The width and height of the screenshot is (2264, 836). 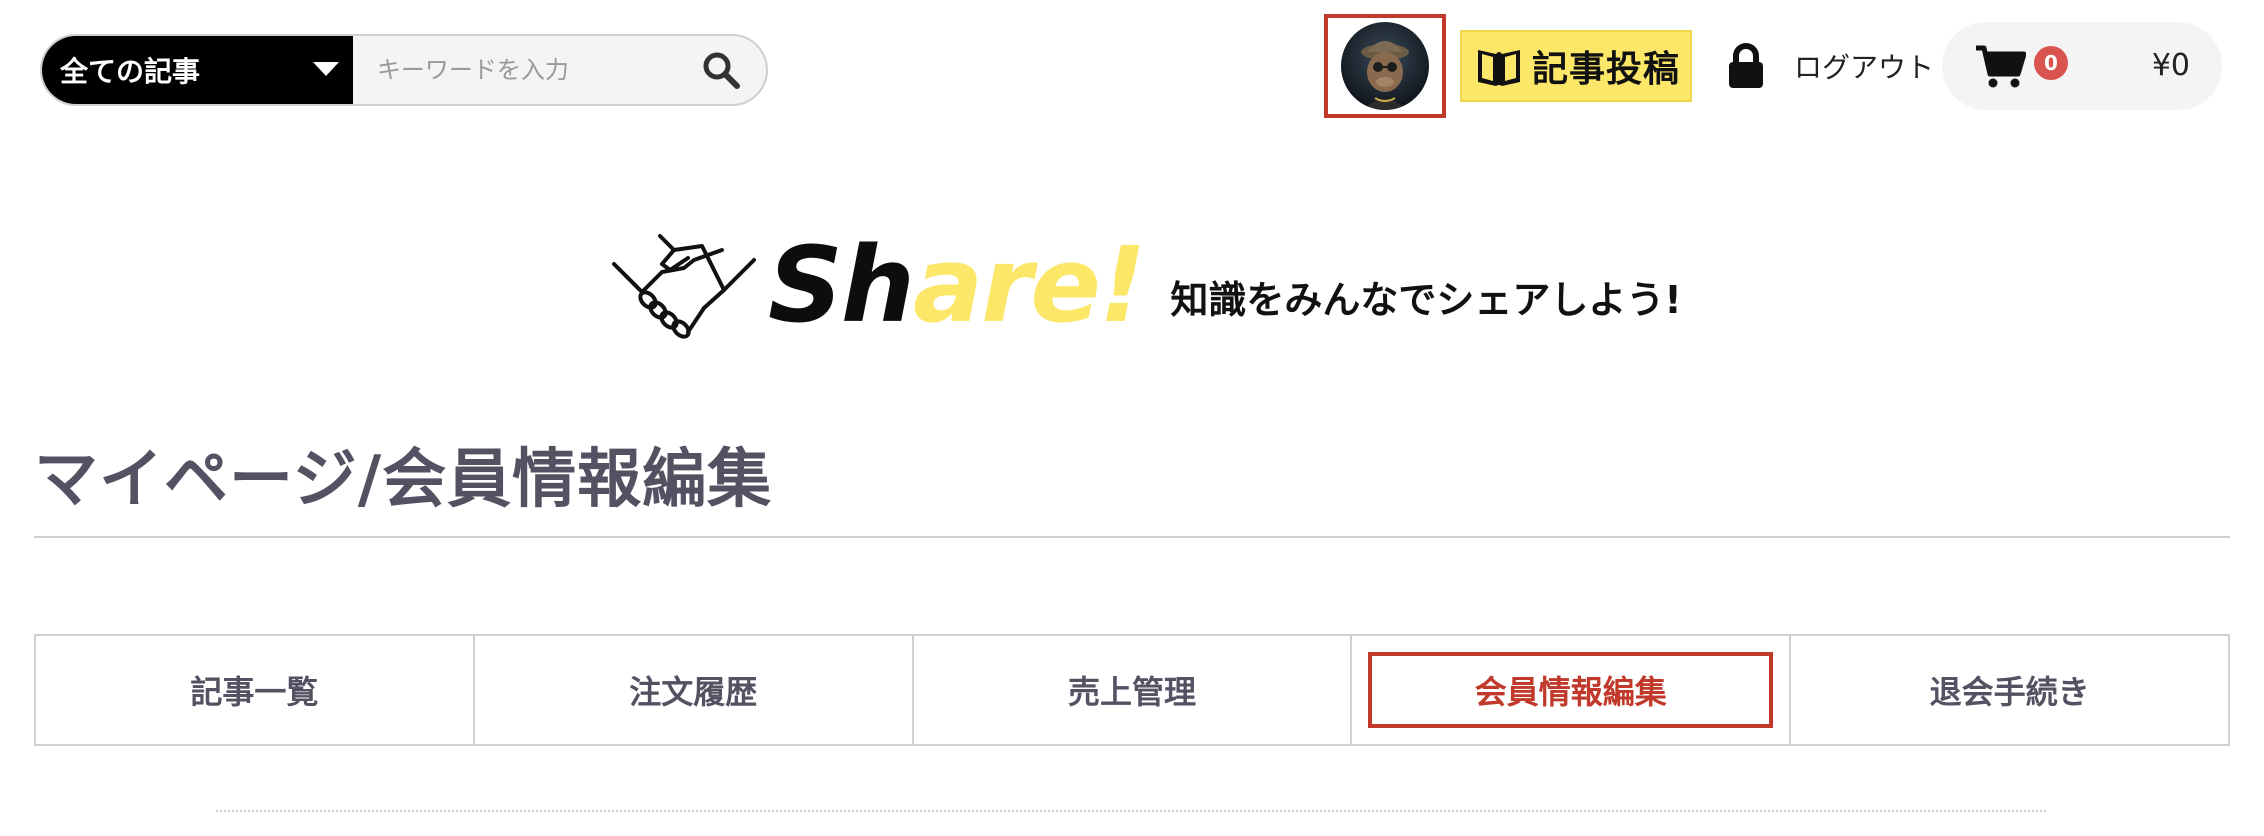 What do you see at coordinates (1132, 537) in the screenshot?
I see `title-divider` at bounding box center [1132, 537].